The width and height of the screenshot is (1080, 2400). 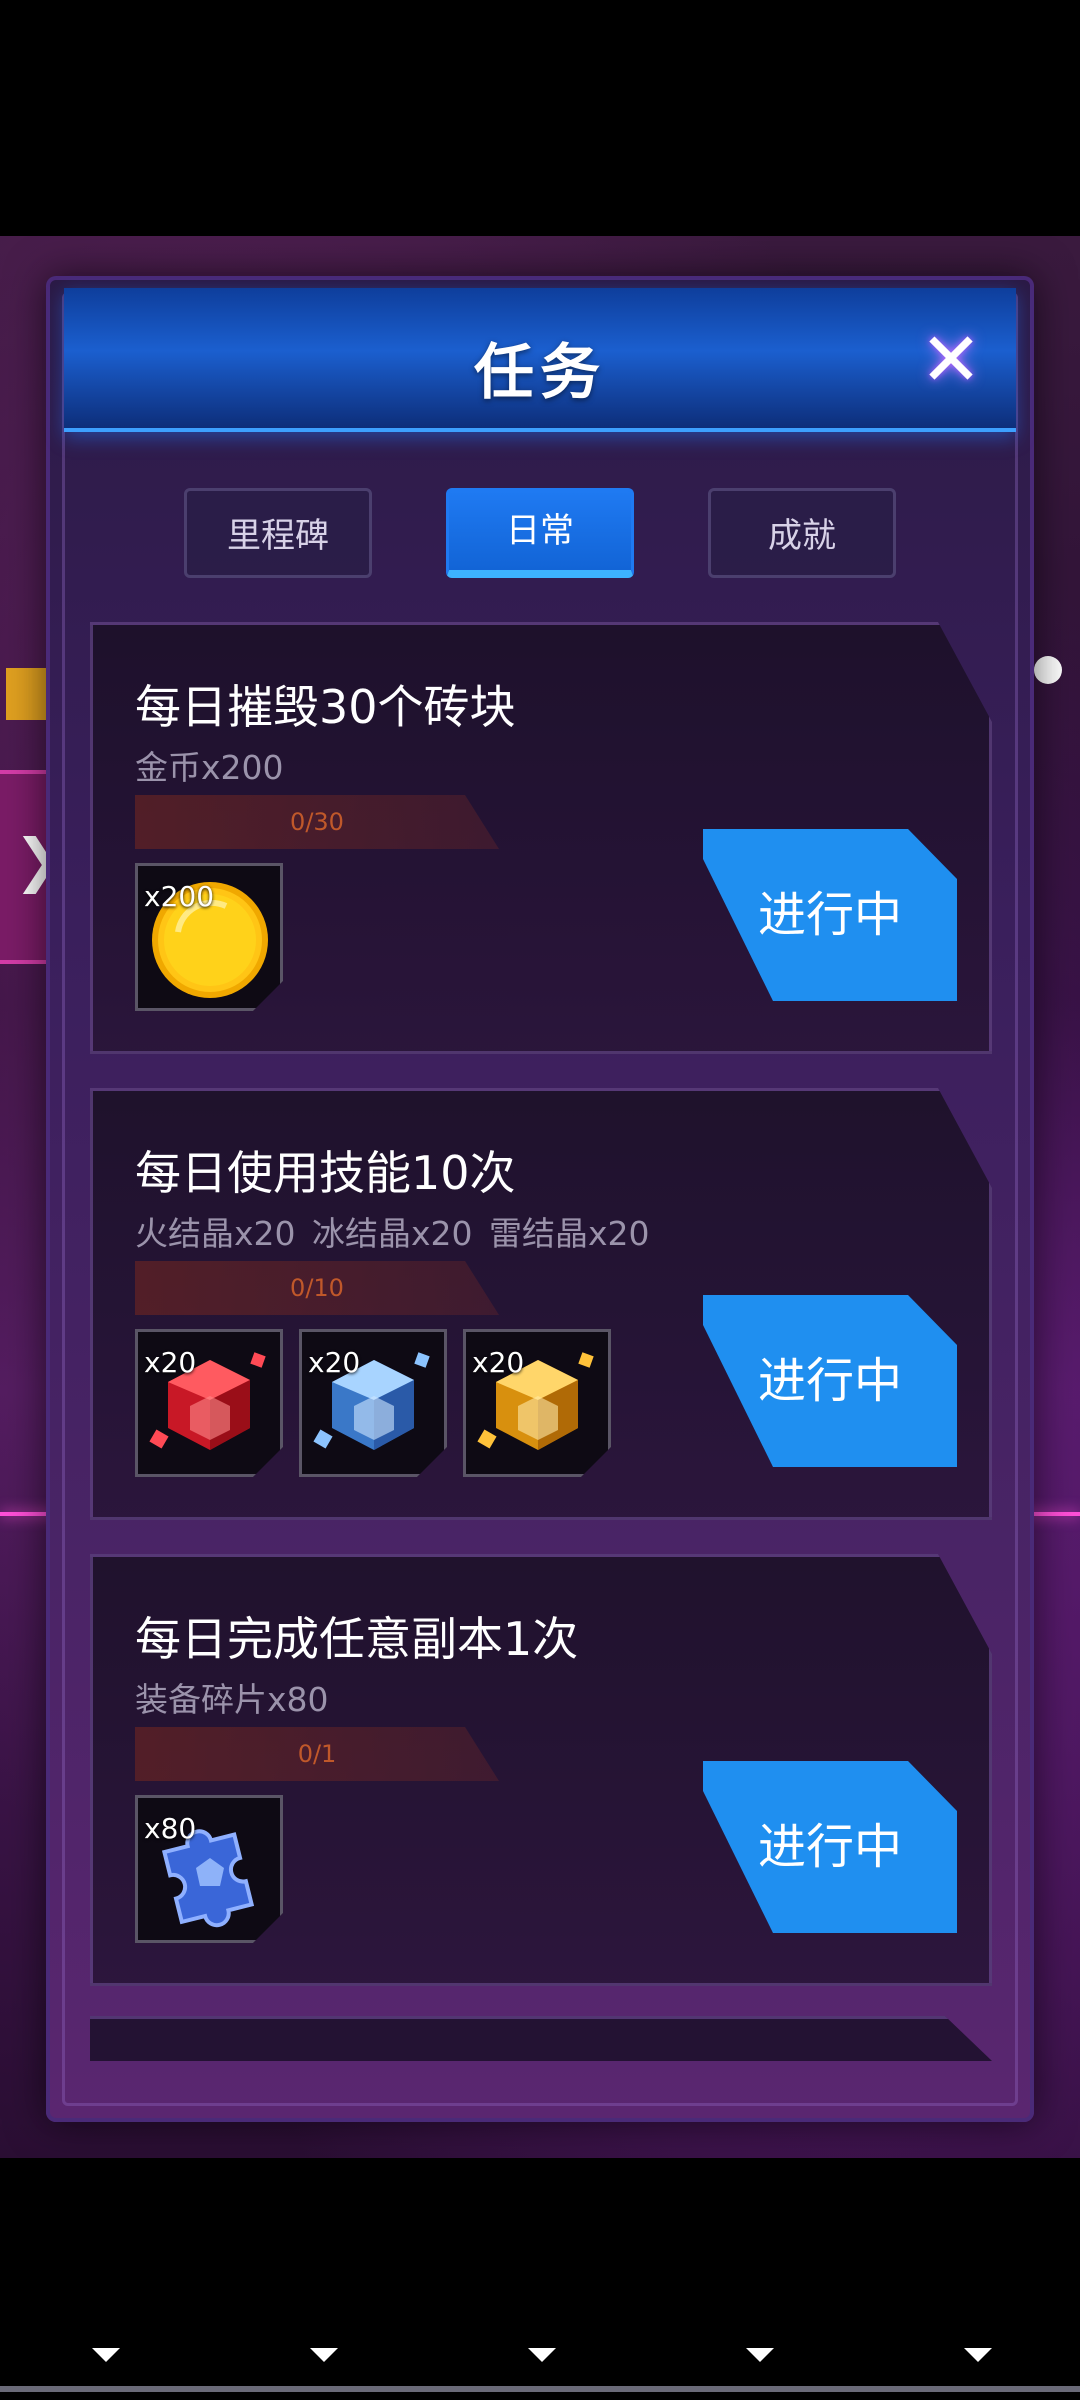 I want to click on tab-milestone: 里程碑, so click(x=278, y=533).